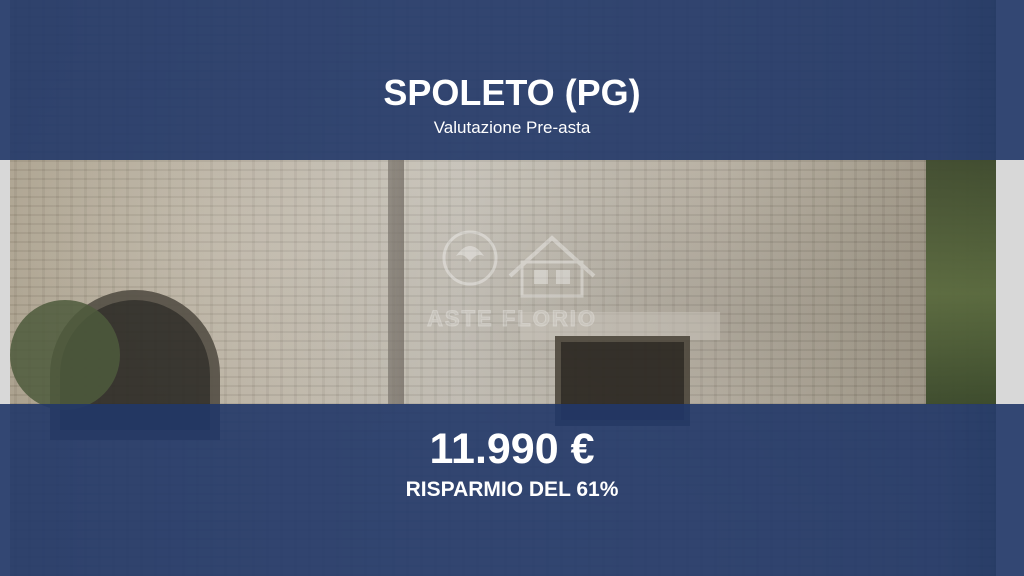  Describe the element at coordinates (519, 264) in the screenshot. I see `house-lion-icon` at that location.